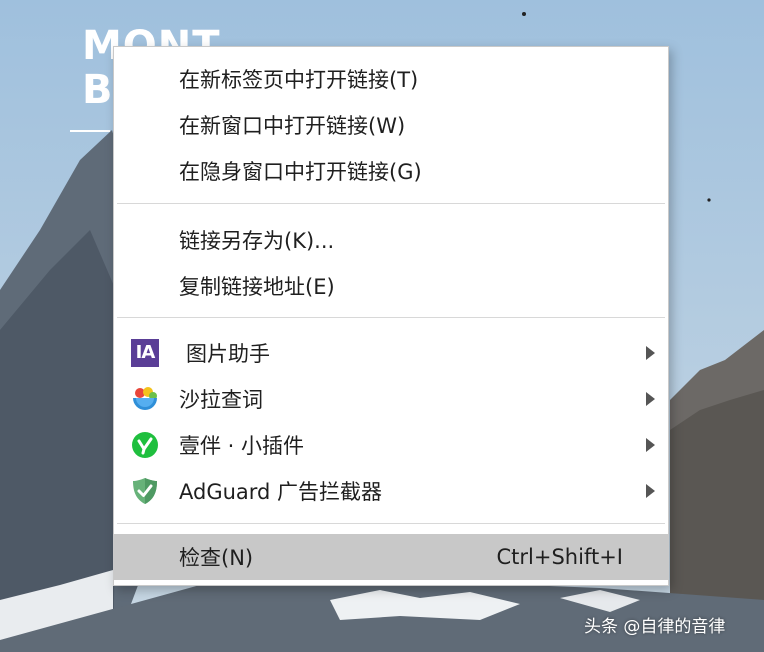 This screenshot has width=764, height=652. Describe the element at coordinates (292, 126) in the screenshot. I see `menu-item-label: 在新窗口中打开链接(W)` at that location.